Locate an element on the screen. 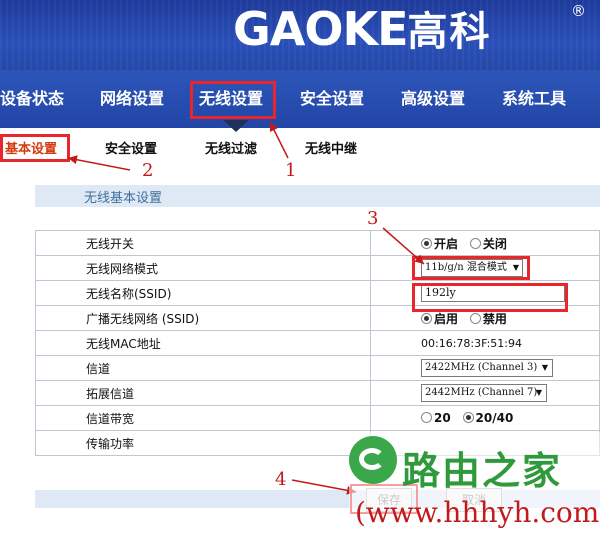 The width and height of the screenshot is (600, 536). annotation-number-1: 1 is located at coordinates (291, 170).